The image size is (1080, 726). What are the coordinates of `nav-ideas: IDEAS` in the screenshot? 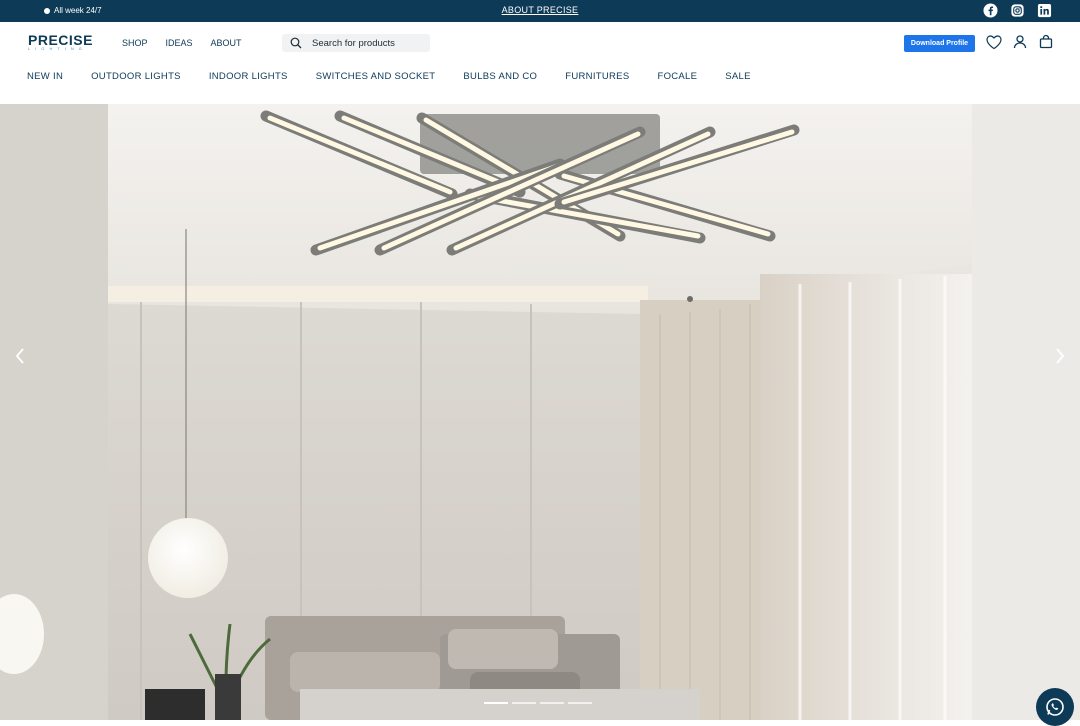 It's located at (179, 43).